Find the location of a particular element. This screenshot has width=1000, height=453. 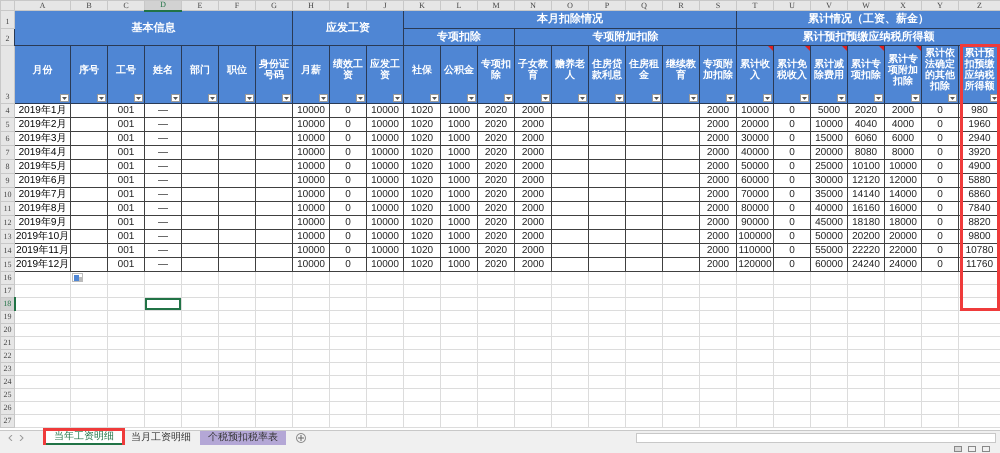

column-letter: A is located at coordinates (42, 5).